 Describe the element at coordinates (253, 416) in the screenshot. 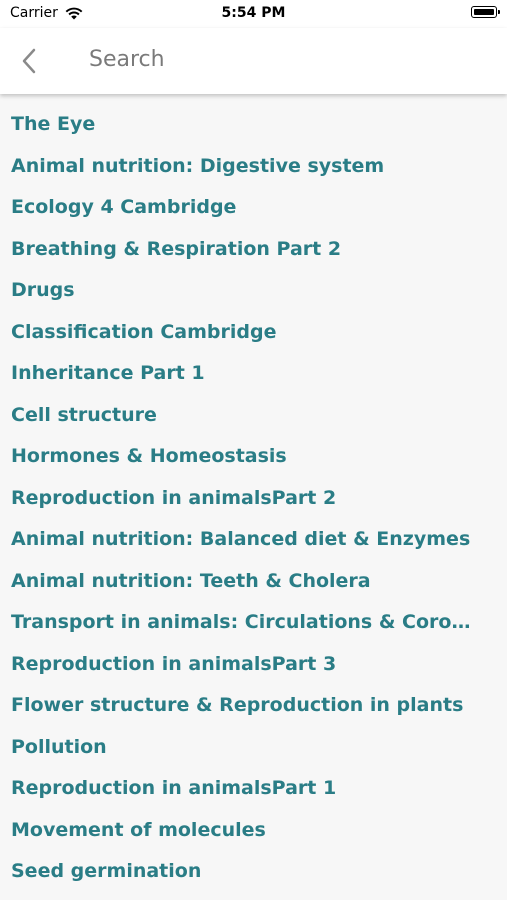

I see `list-item: Cell structure` at that location.